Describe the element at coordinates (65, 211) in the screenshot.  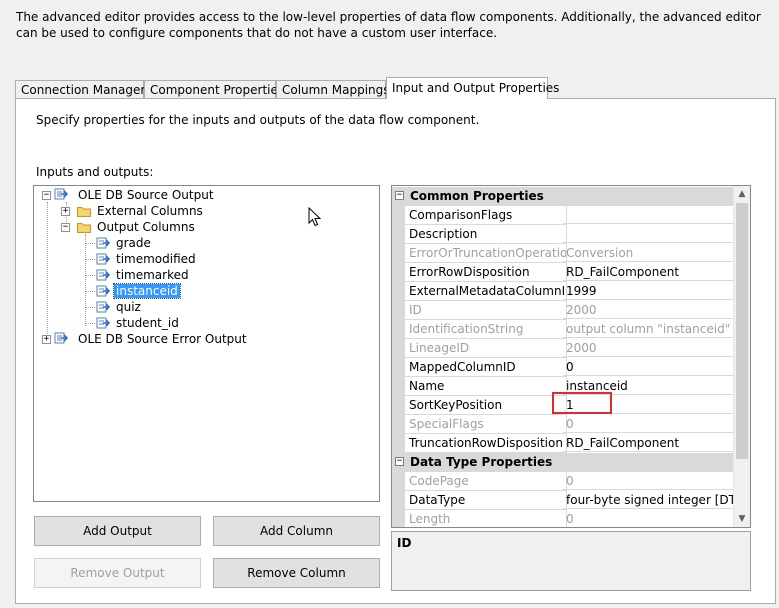
I see `expand-external-toggle: +` at that location.